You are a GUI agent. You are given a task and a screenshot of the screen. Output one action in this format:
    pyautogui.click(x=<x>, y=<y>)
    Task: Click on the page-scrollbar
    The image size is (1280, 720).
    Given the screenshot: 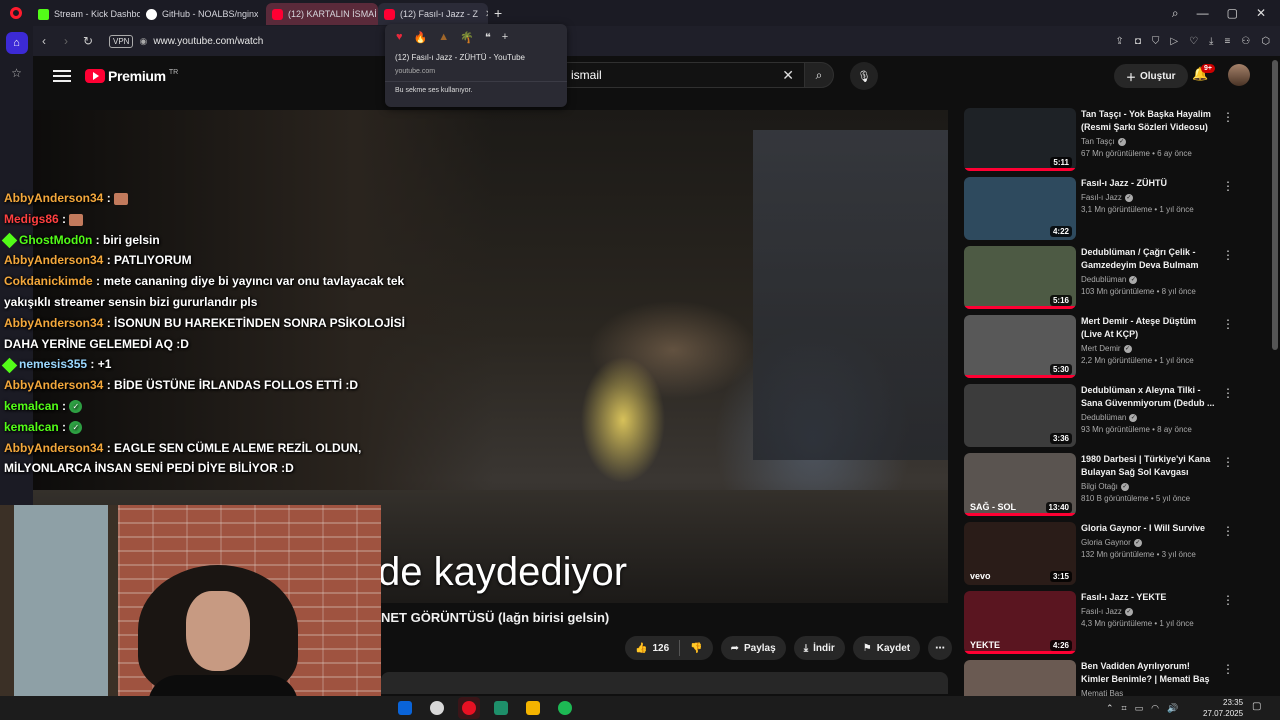 What is the action you would take?
    pyautogui.click(x=1275, y=376)
    